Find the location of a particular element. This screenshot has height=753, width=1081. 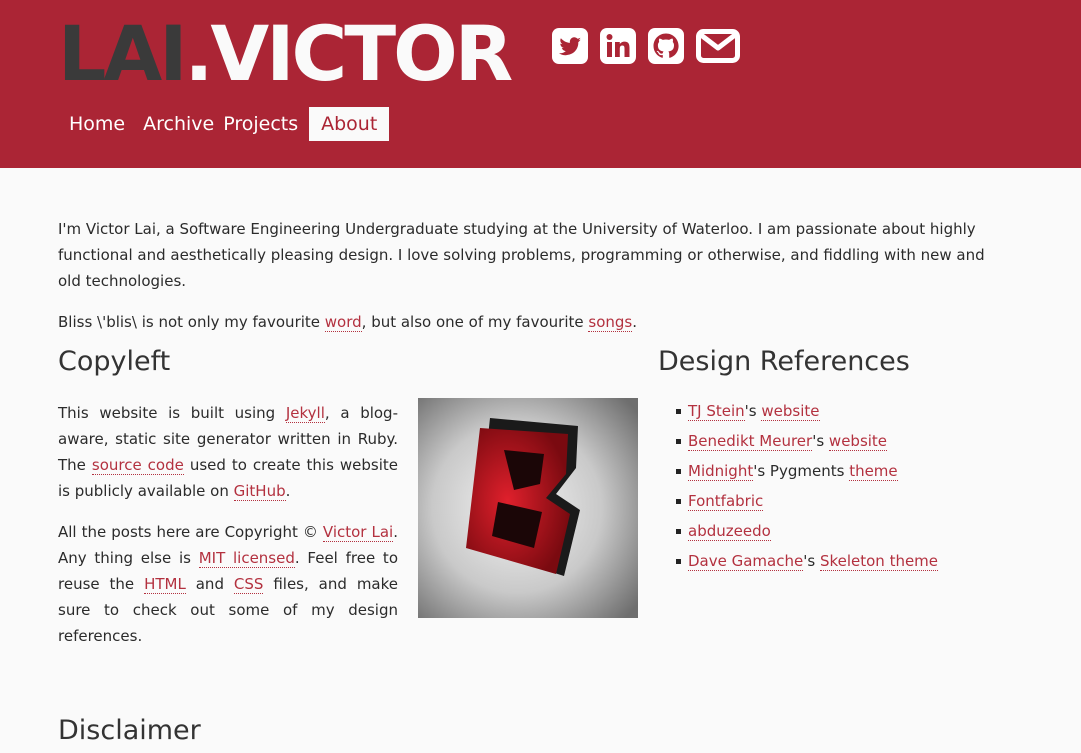

logo-second: VICTOR is located at coordinates (361, 53).